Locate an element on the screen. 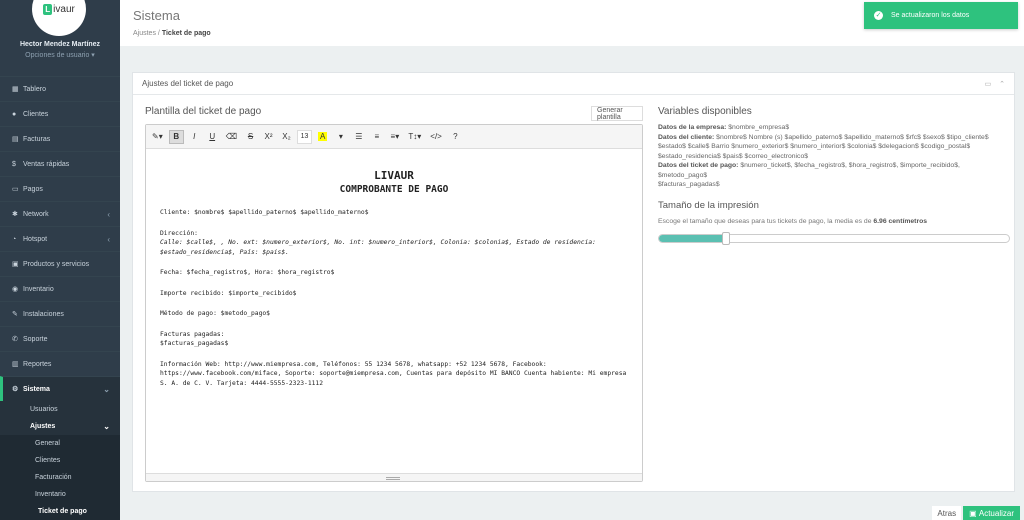 The image size is (1024, 520). update-label: Actualizar is located at coordinates (996, 513).